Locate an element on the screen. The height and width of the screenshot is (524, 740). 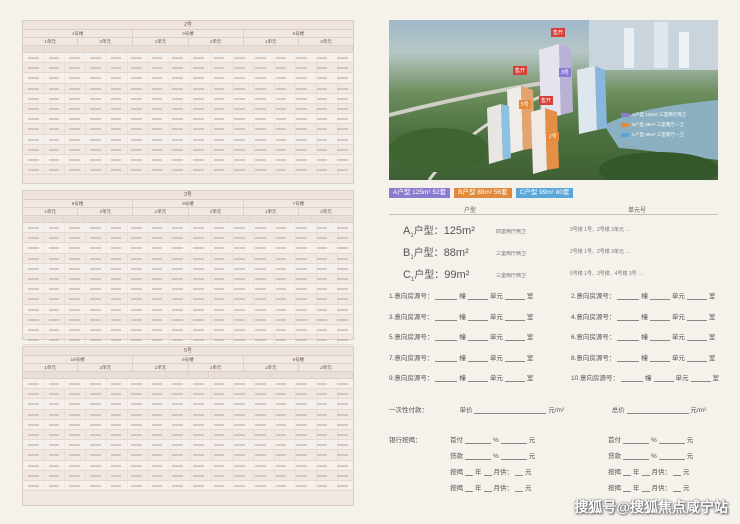
unit-price-field is located at coordinates (510, 413).